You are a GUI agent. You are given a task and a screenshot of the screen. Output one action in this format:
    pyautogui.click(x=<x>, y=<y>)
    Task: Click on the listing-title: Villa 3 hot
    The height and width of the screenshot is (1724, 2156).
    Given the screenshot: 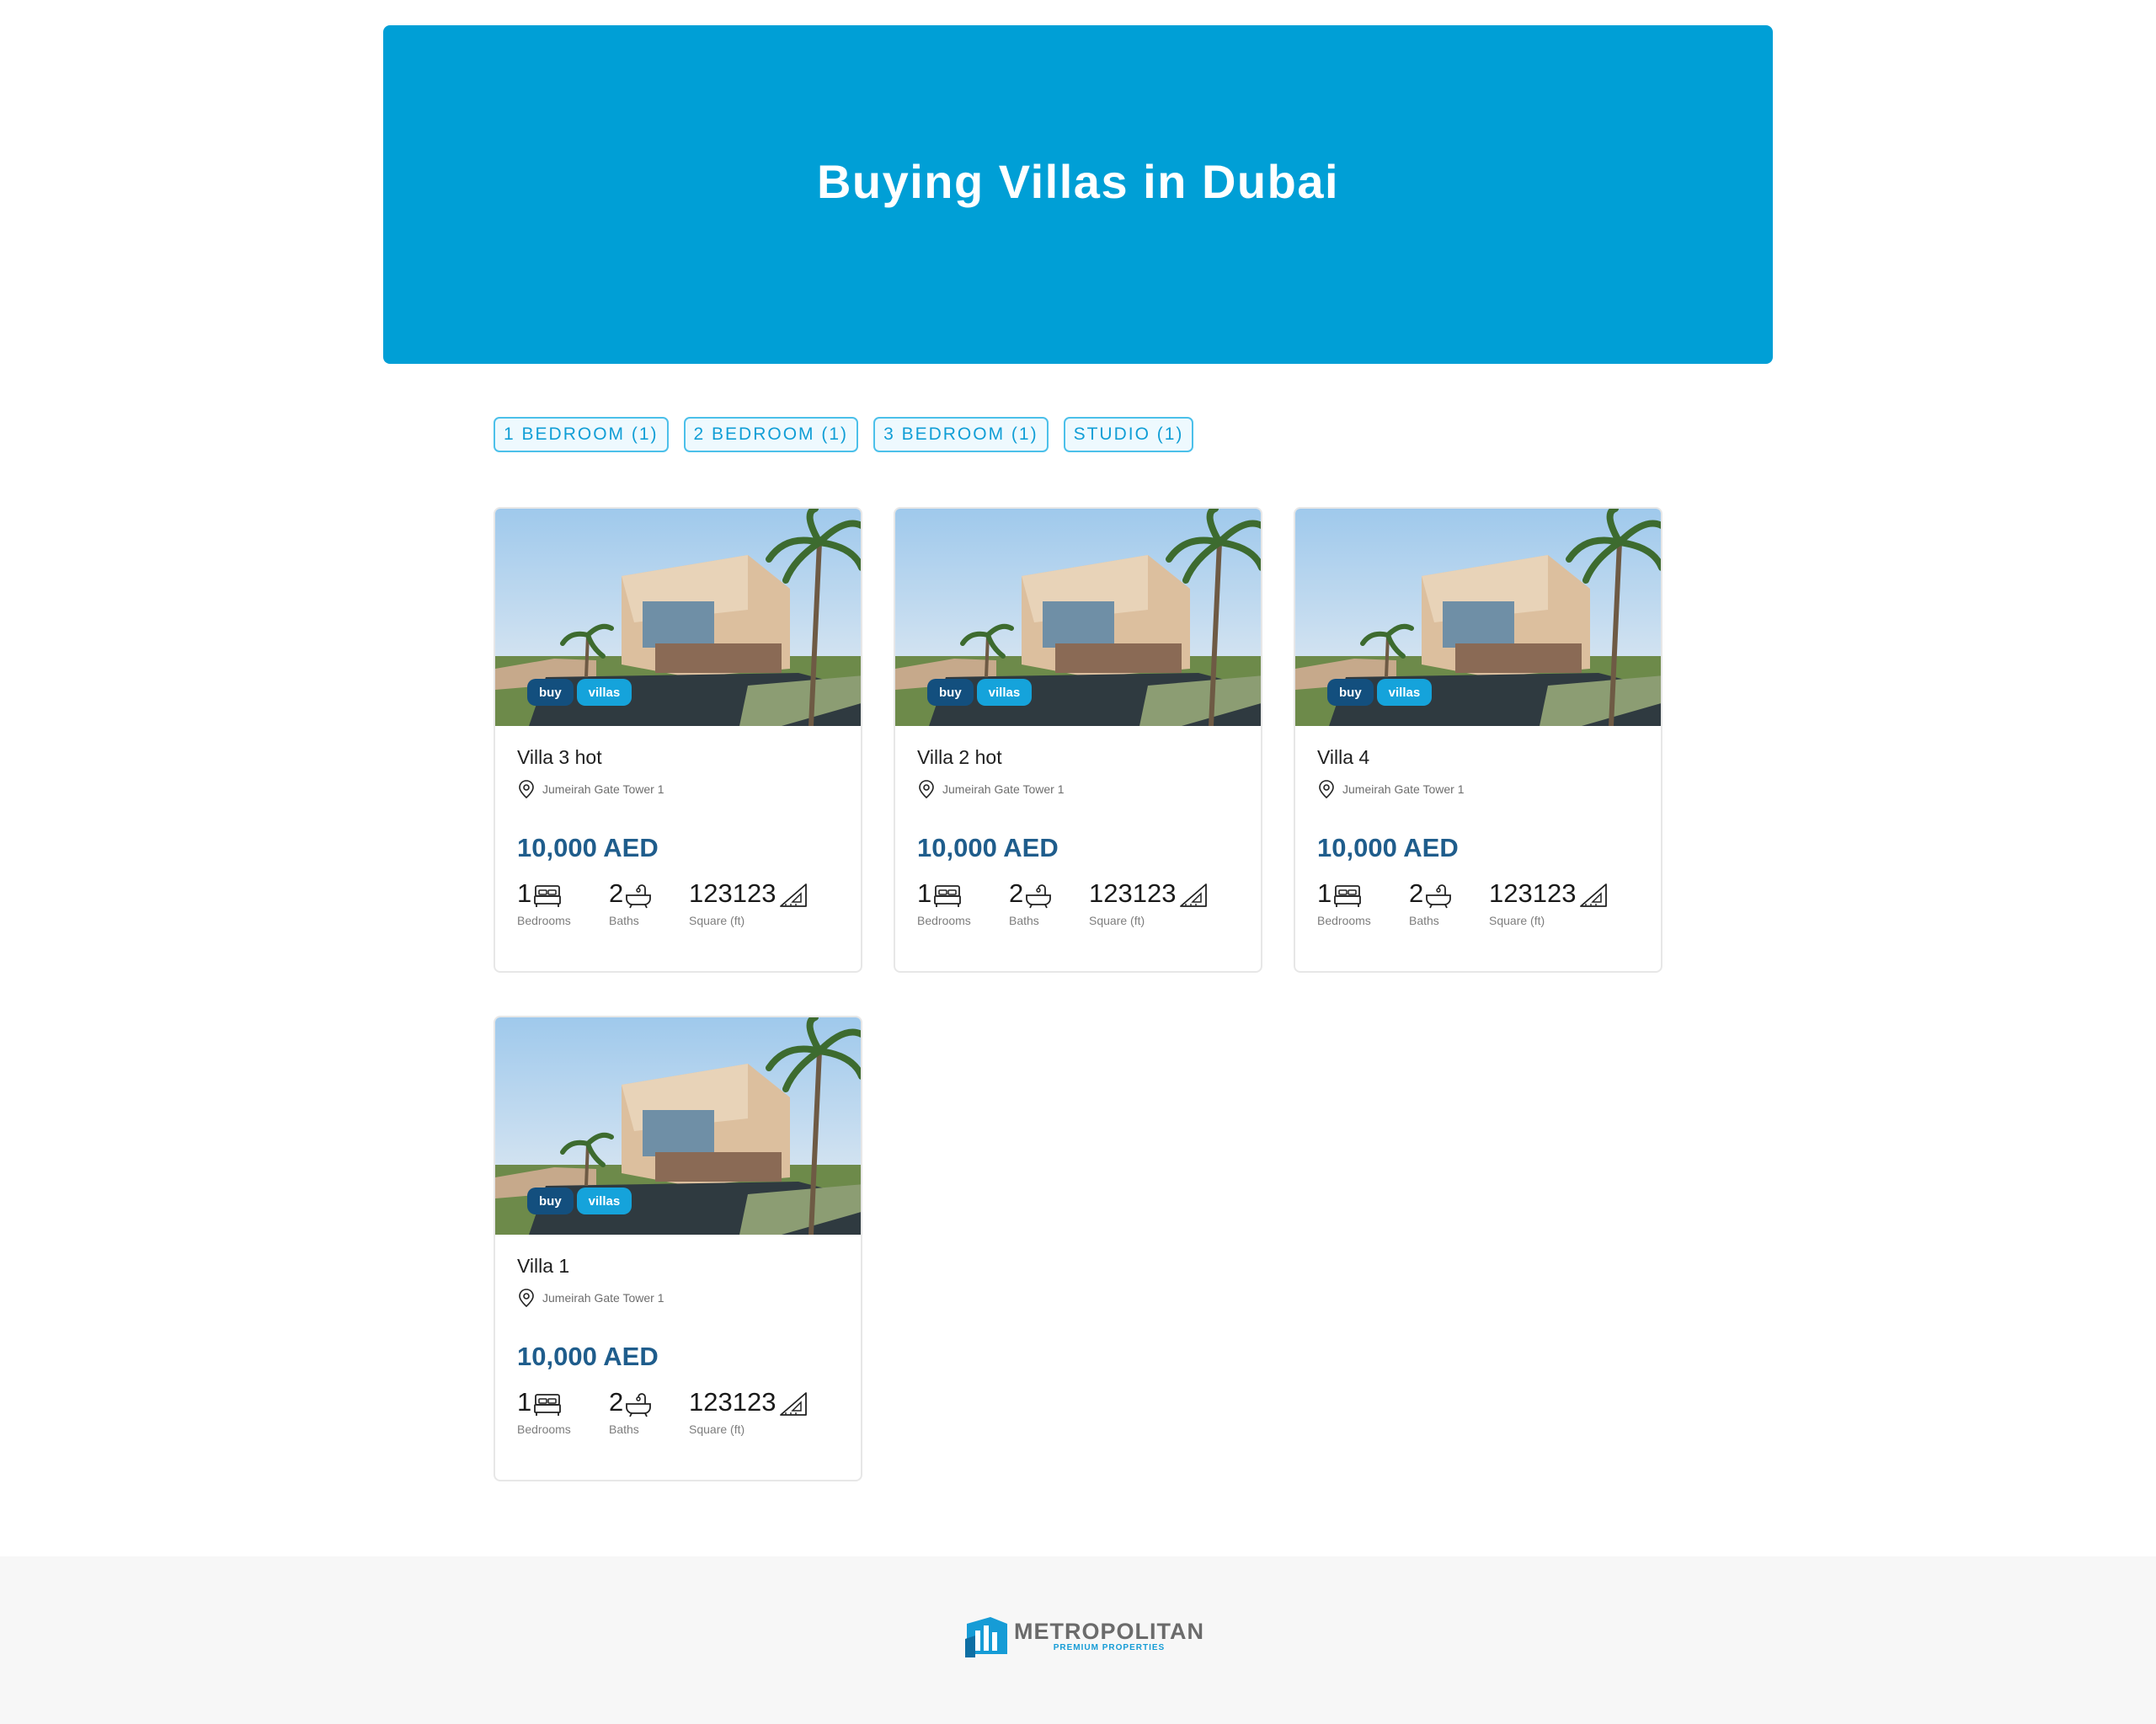 What is the action you would take?
    pyautogui.click(x=678, y=758)
    